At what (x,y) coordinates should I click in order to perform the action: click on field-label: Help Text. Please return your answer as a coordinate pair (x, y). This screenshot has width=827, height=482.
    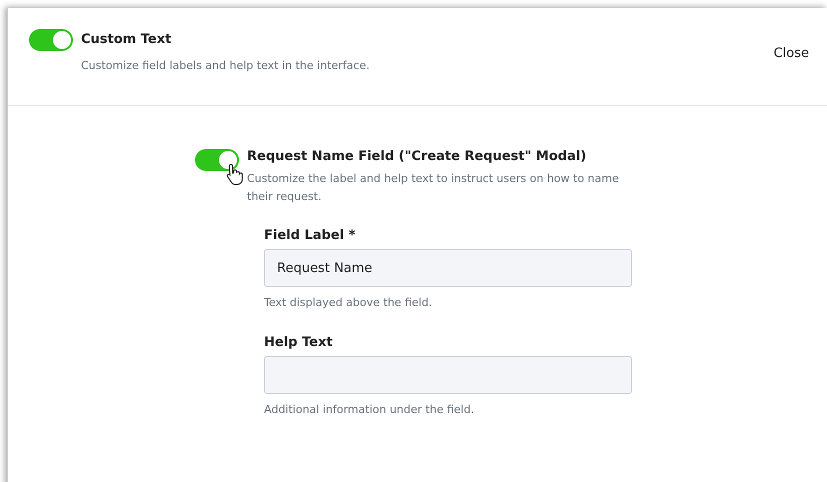
    Looking at the image, I should click on (299, 342).